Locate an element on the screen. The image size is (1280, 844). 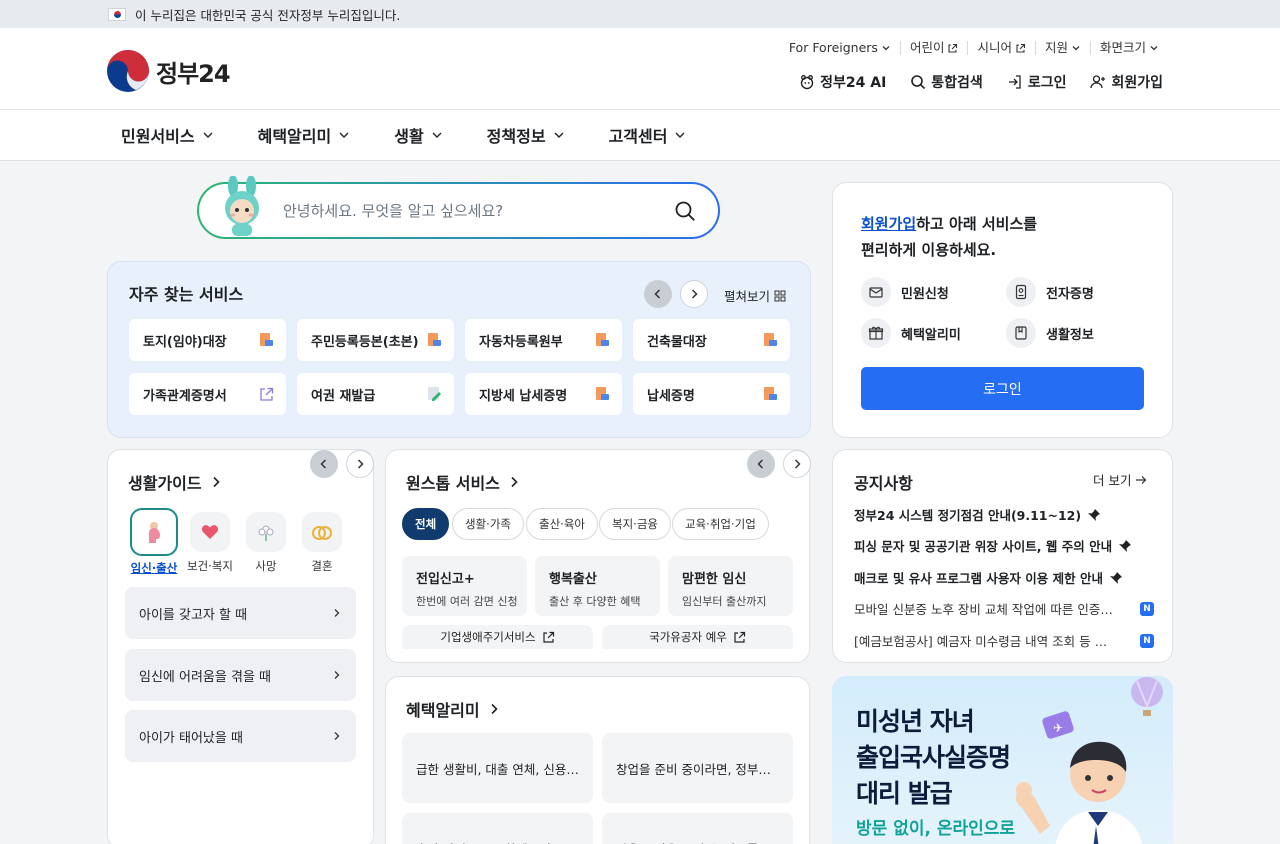
search-input is located at coordinates (473, 211).